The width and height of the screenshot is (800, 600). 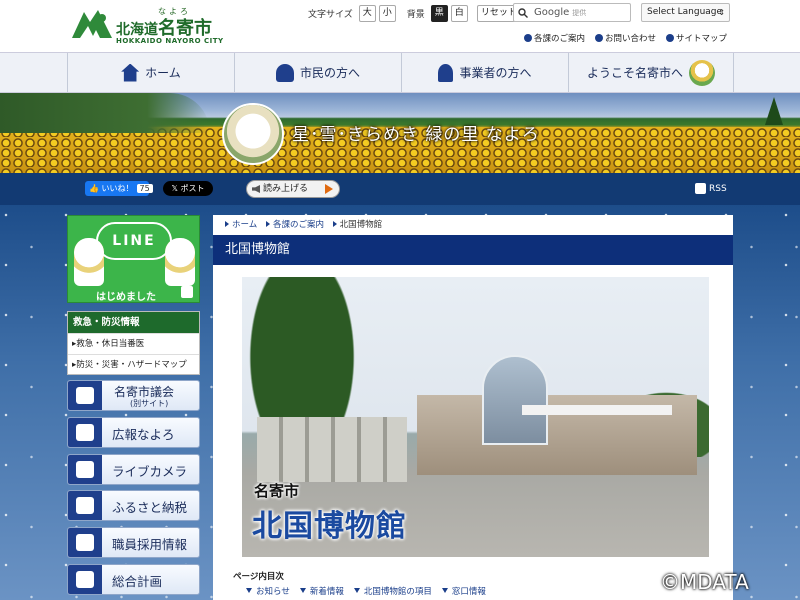 I want to click on general-plan-button: 総合計画, so click(x=133, y=579).